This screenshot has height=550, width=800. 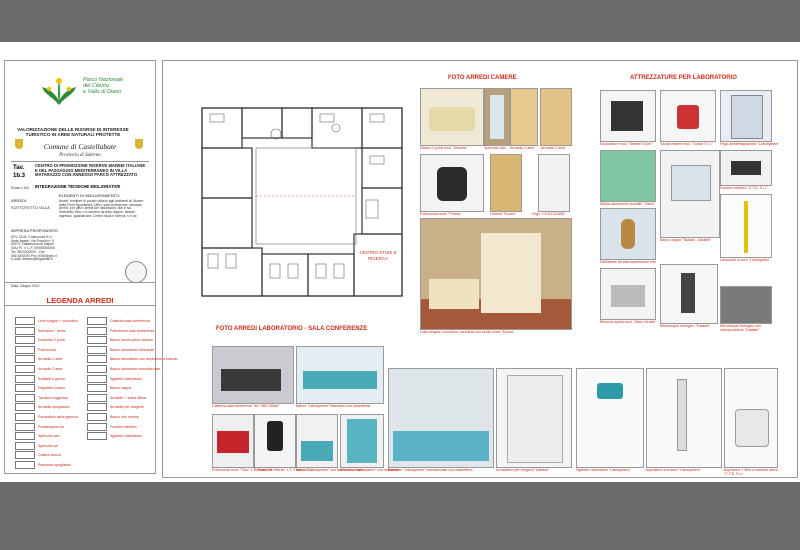 What do you see at coordinates (50, 369) in the screenshot?
I see `legend-label: Armadio 3 ante` at bounding box center [50, 369].